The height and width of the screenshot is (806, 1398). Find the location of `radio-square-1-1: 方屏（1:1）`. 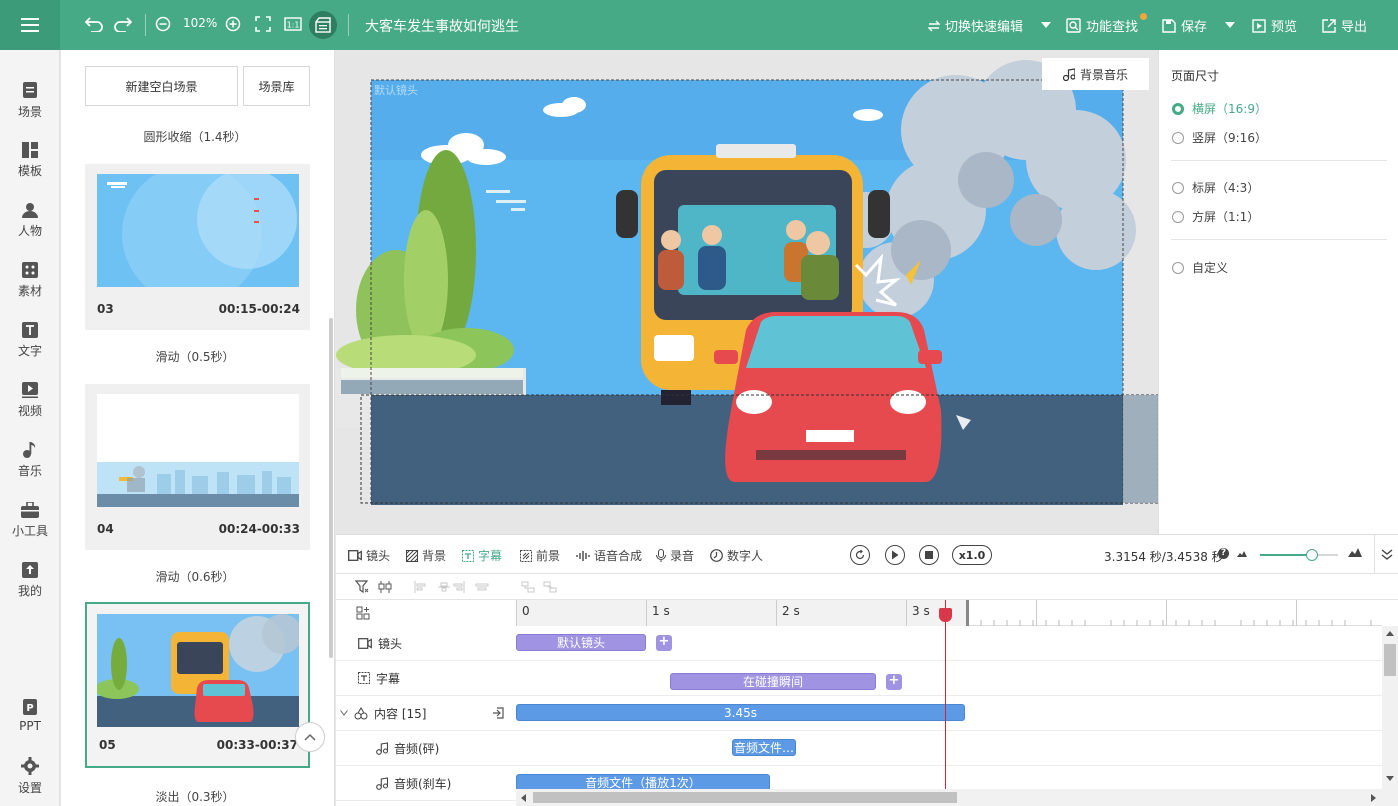

radio-square-1-1: 方屏（1:1） is located at coordinates (1215, 216).